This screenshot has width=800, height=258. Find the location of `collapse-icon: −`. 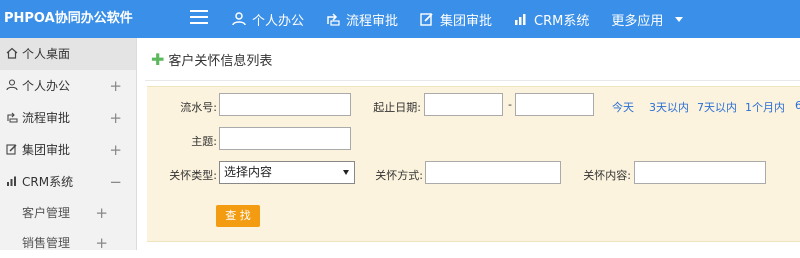

collapse-icon: − is located at coordinates (115, 182).